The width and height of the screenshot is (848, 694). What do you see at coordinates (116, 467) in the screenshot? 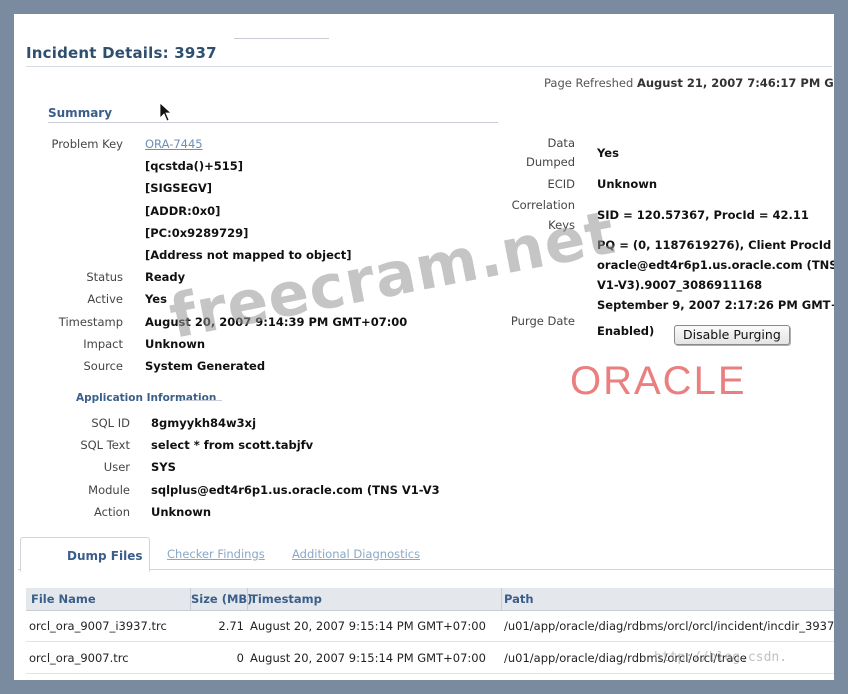
I see `user-label: User` at bounding box center [116, 467].